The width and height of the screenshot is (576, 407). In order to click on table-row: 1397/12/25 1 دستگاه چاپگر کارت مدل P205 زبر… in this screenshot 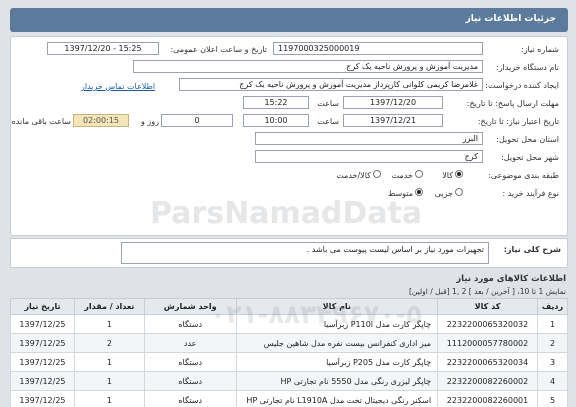, I will do `click(289, 362)`.